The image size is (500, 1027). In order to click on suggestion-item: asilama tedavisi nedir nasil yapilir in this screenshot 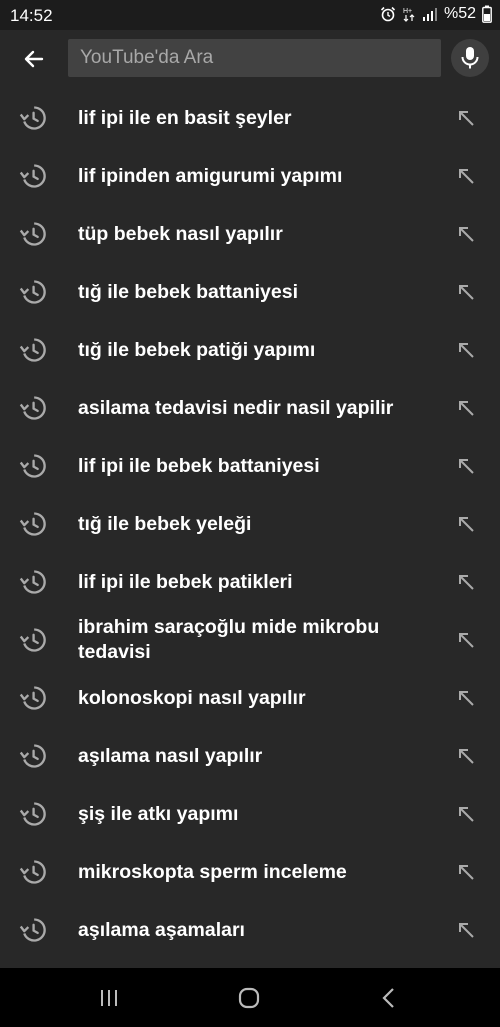, I will do `click(250, 408)`.